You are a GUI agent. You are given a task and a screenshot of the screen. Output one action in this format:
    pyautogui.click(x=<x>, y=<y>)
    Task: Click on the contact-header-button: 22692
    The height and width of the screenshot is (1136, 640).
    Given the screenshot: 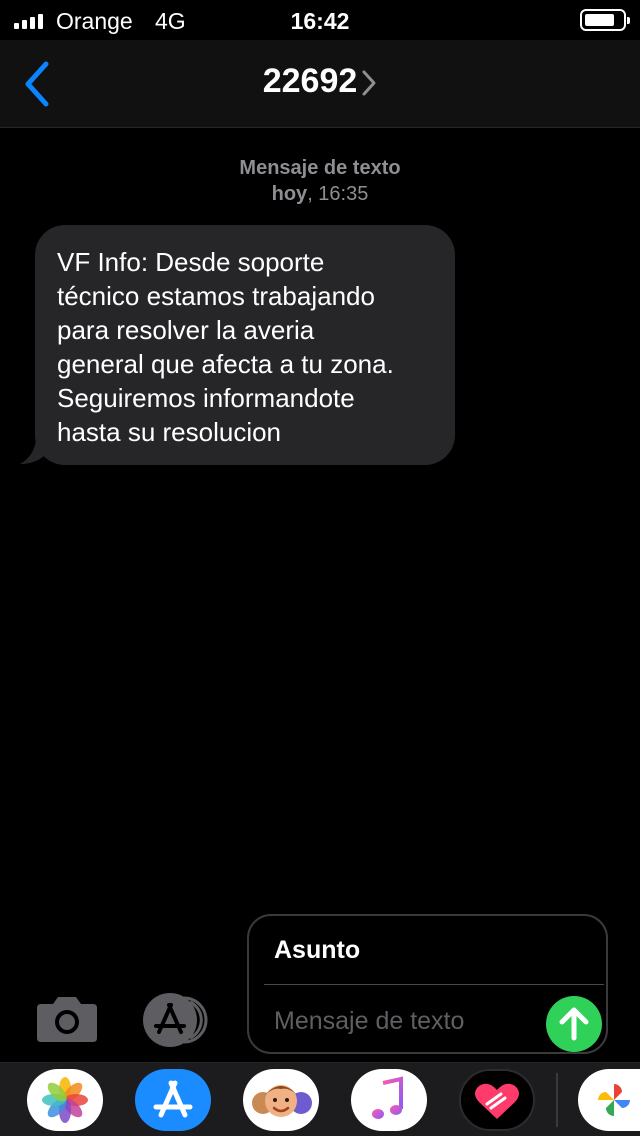 What is the action you would take?
    pyautogui.click(x=320, y=81)
    